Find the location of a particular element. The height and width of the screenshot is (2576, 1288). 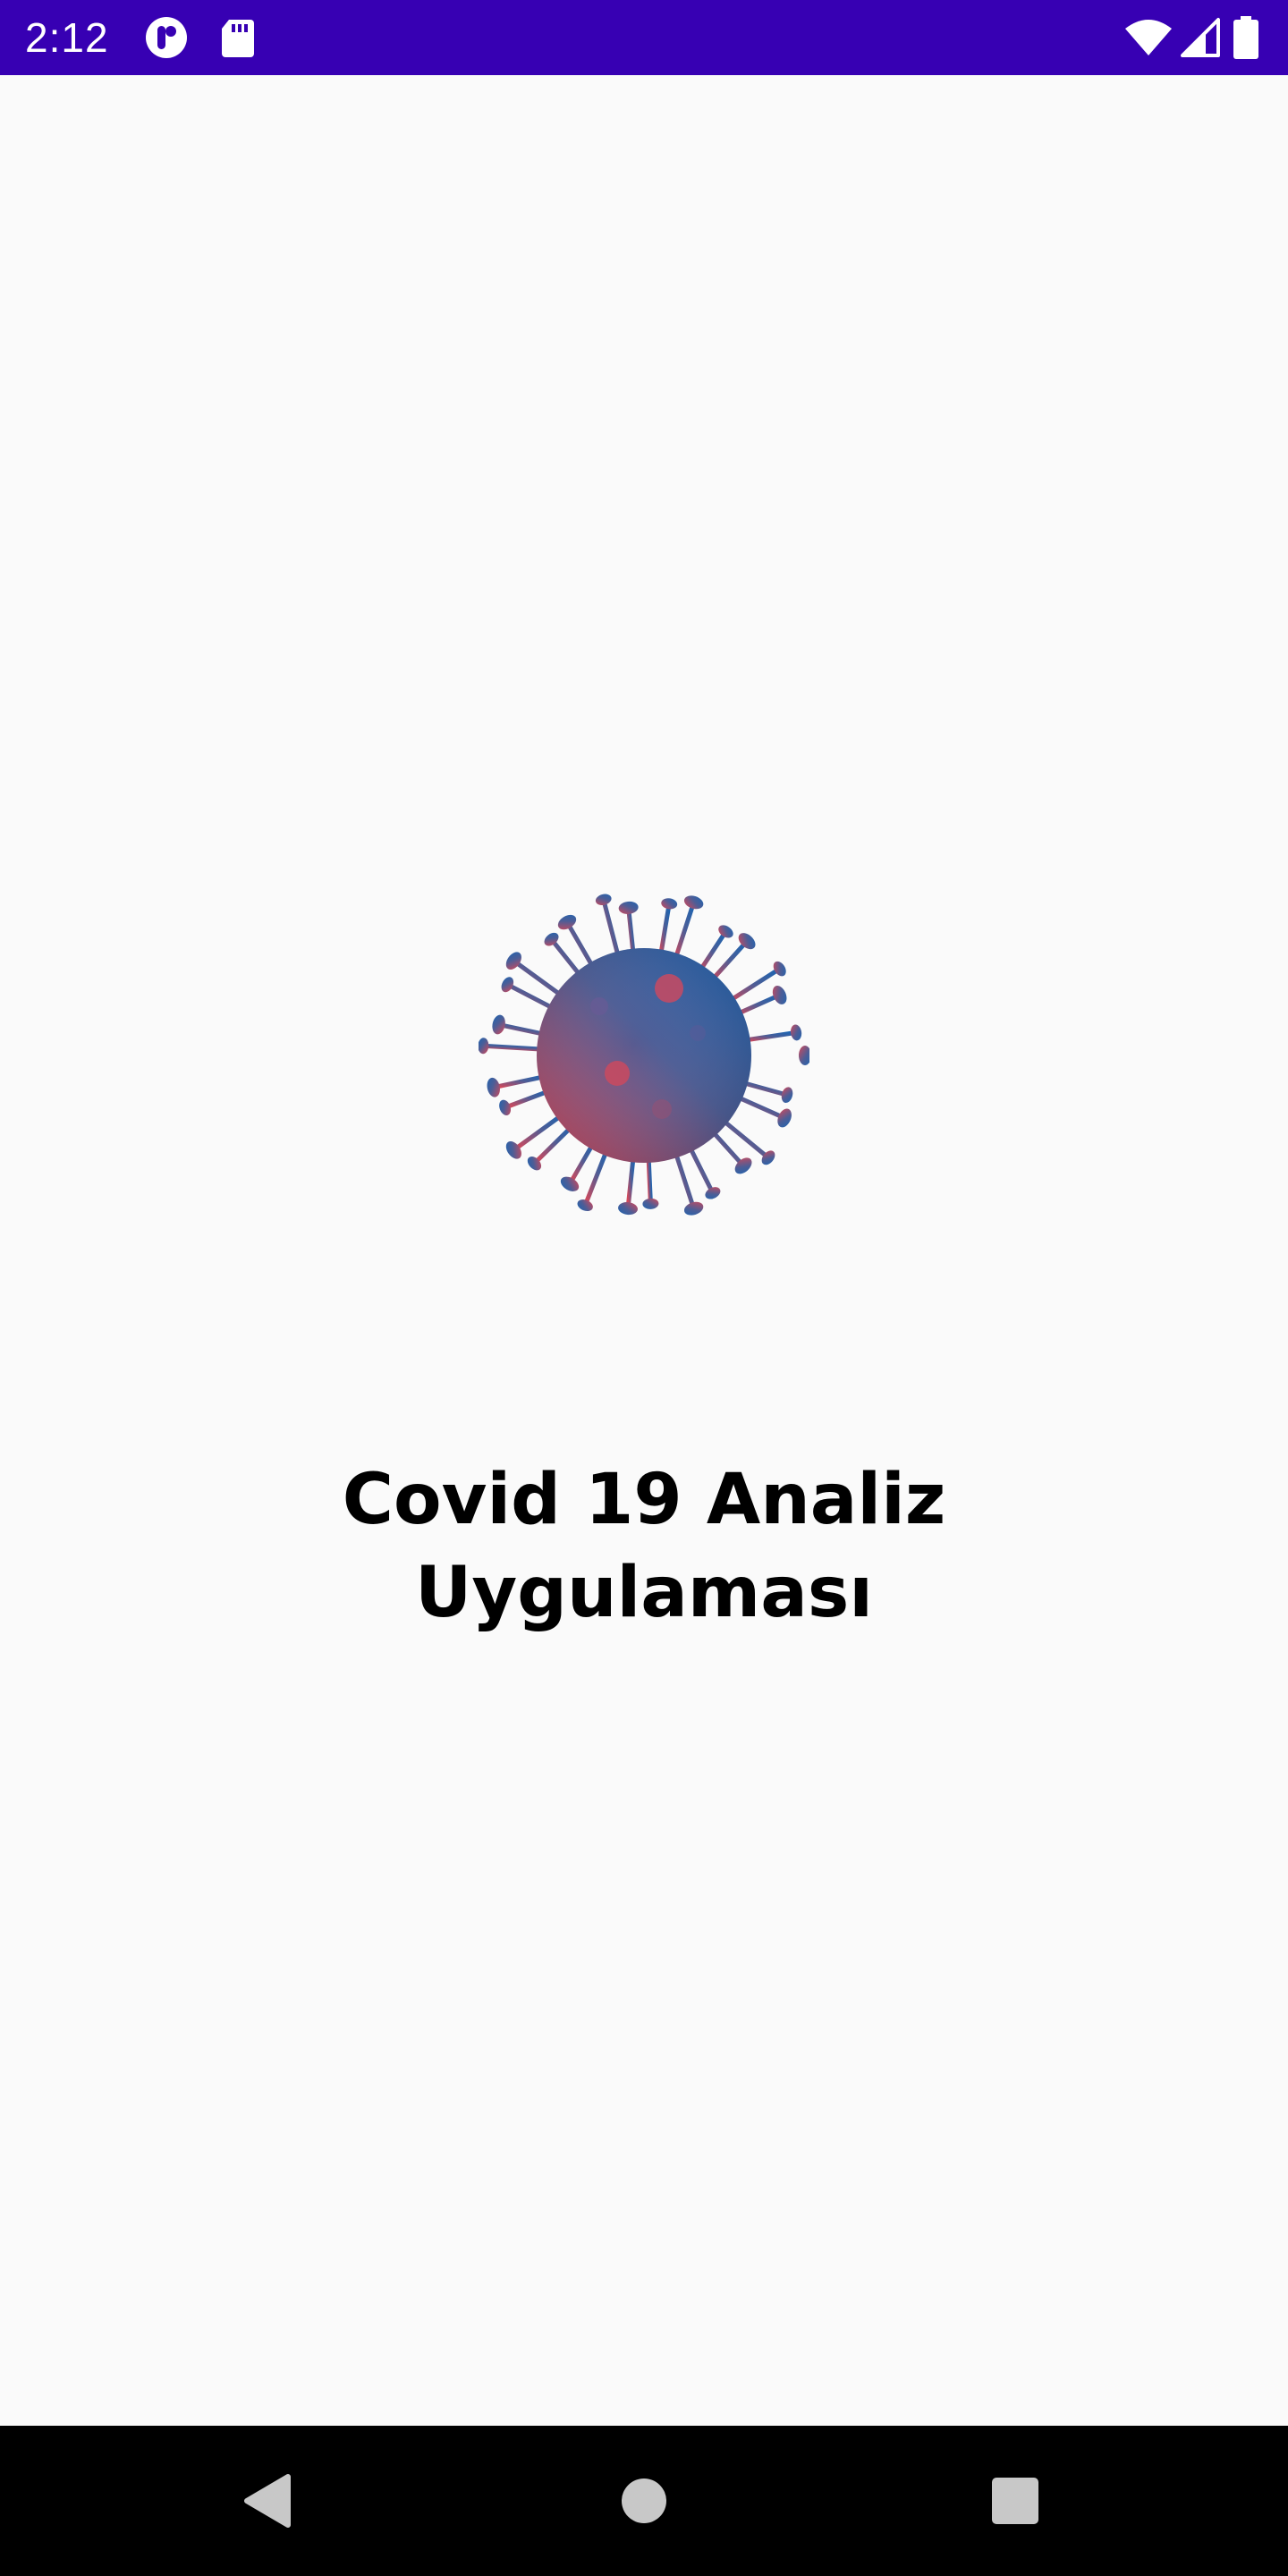

back-button is located at coordinates (268, 2501).